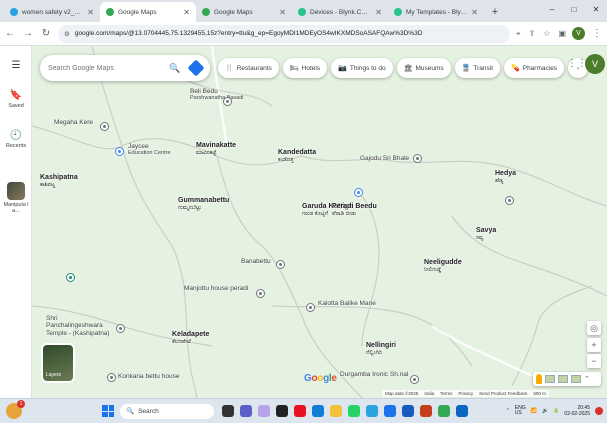 The image size is (607, 423). What do you see at coordinates (552, 10) in the screenshot?
I see `minimize-button: –` at bounding box center [552, 10].